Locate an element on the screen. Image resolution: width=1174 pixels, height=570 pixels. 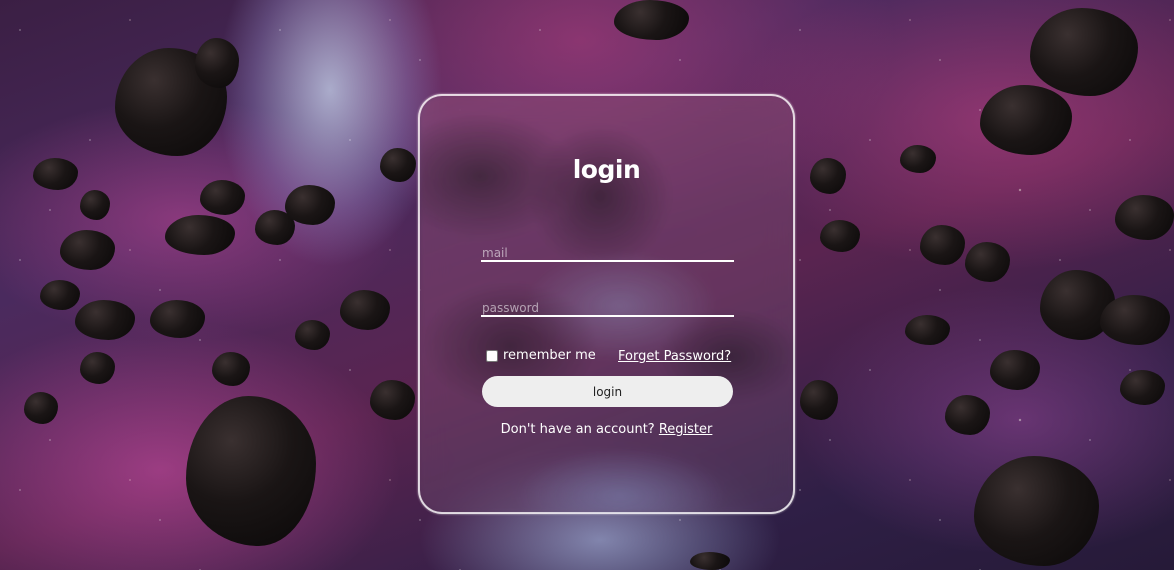
remember-checkbox is located at coordinates (492, 355).